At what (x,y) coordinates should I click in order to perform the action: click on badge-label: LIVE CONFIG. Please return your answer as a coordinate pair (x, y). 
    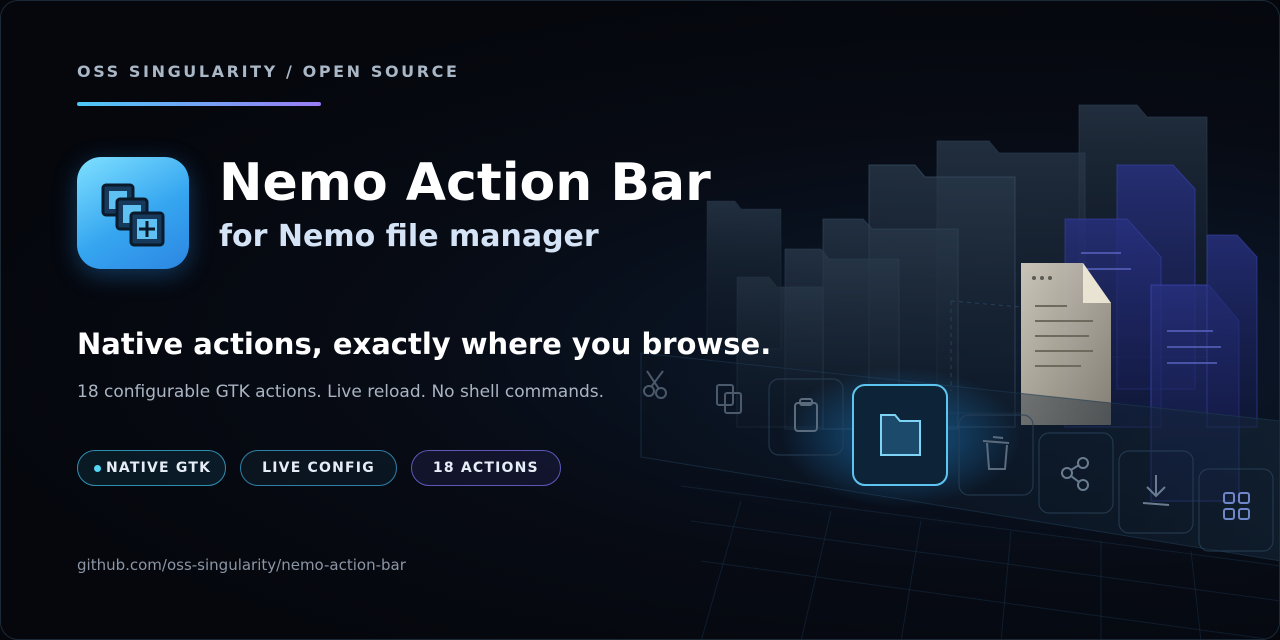
    Looking at the image, I should click on (318, 468).